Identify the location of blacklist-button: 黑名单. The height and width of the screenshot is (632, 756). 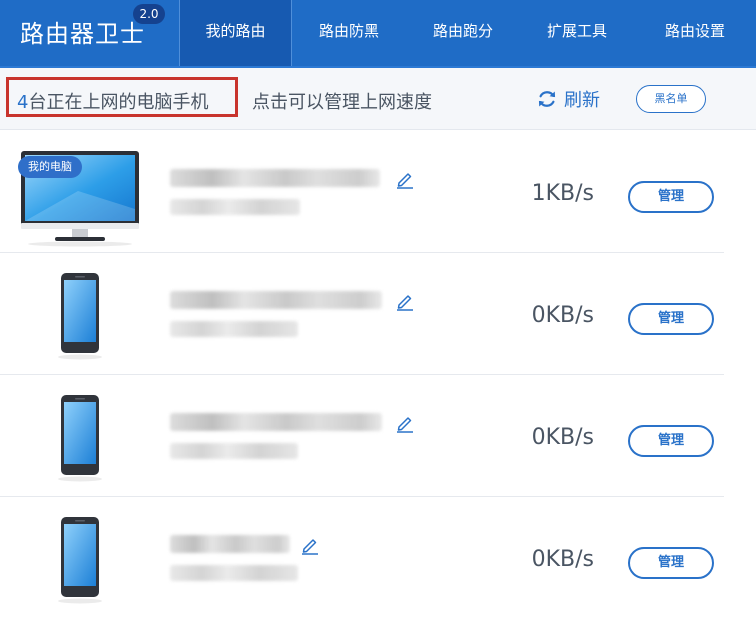
(671, 99).